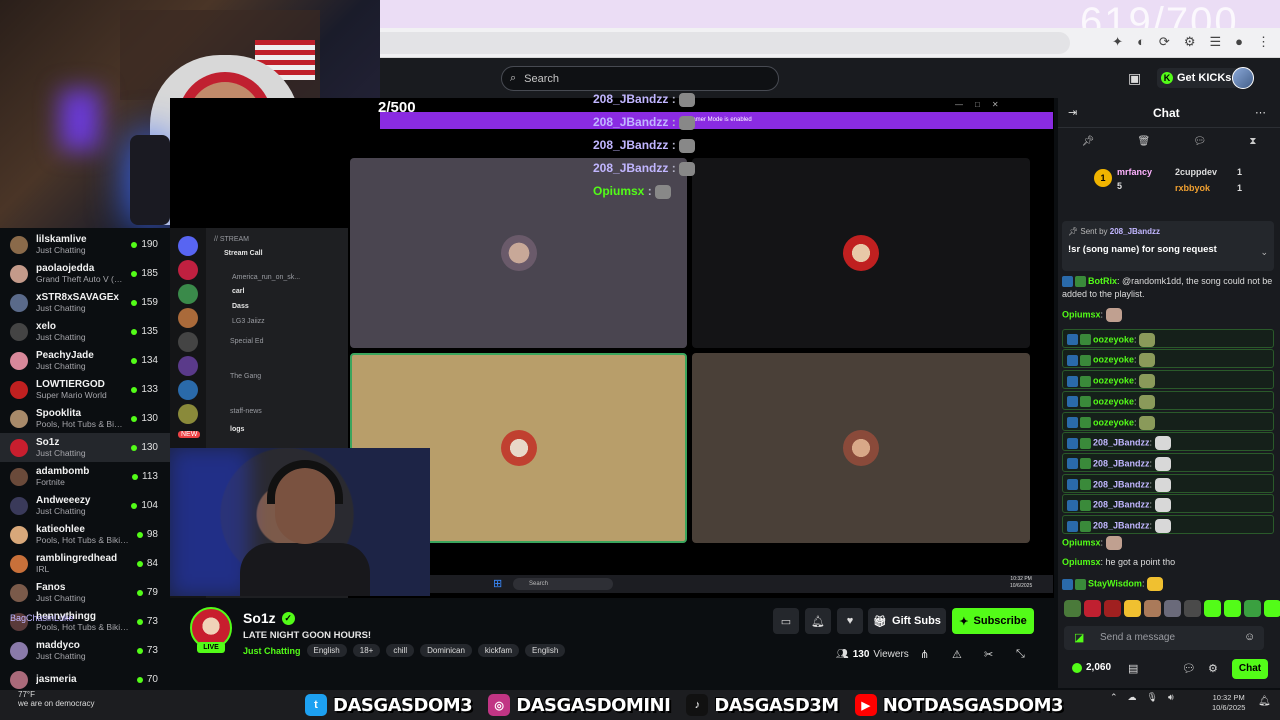 This screenshot has height=720, width=1280. Describe the element at coordinates (850, 621) in the screenshot. I see `follow-button: ♥` at that location.